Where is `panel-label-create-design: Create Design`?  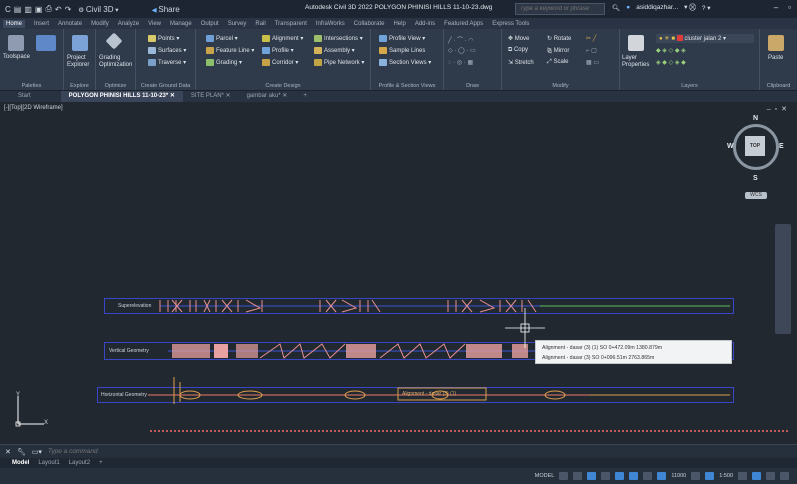 panel-label-create-design: Create Design is located at coordinates (283, 86).